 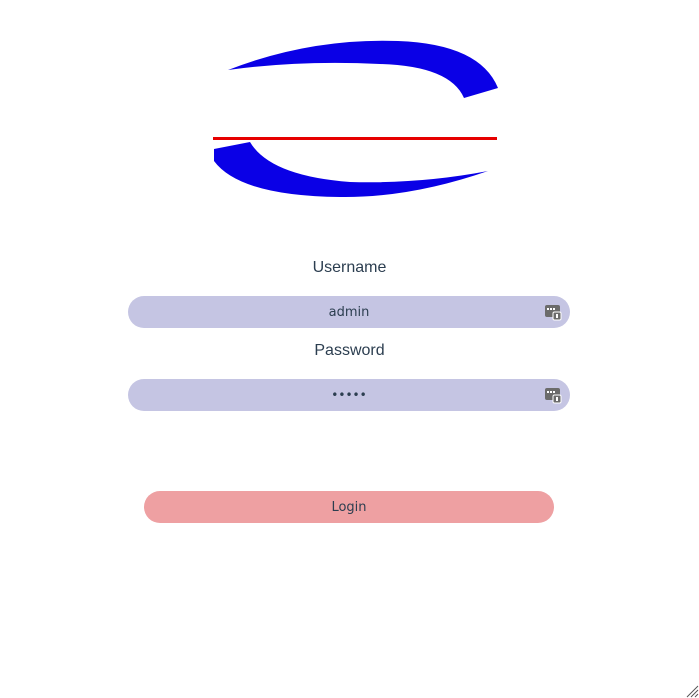 I want to click on username-input, so click(x=349, y=312).